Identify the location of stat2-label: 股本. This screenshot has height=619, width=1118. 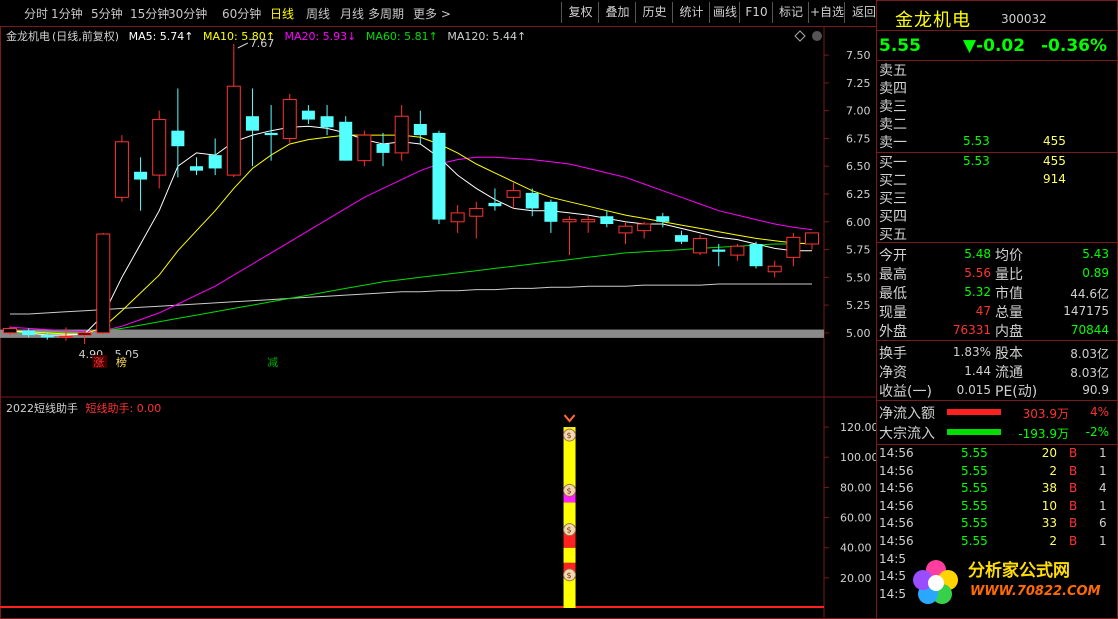
(1009, 354).